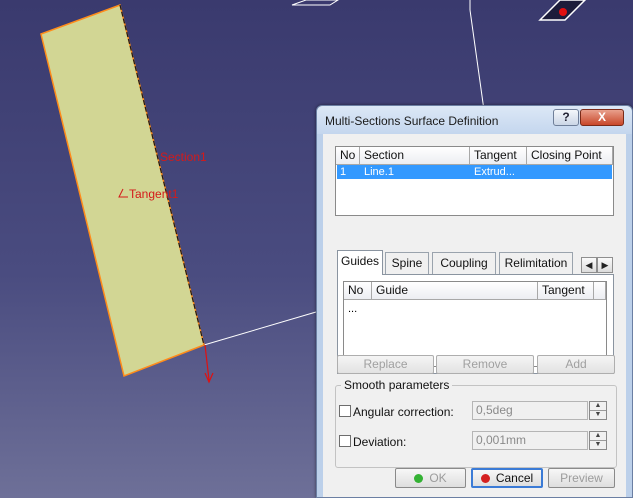  I want to click on replace-button: Replace, so click(385, 364).